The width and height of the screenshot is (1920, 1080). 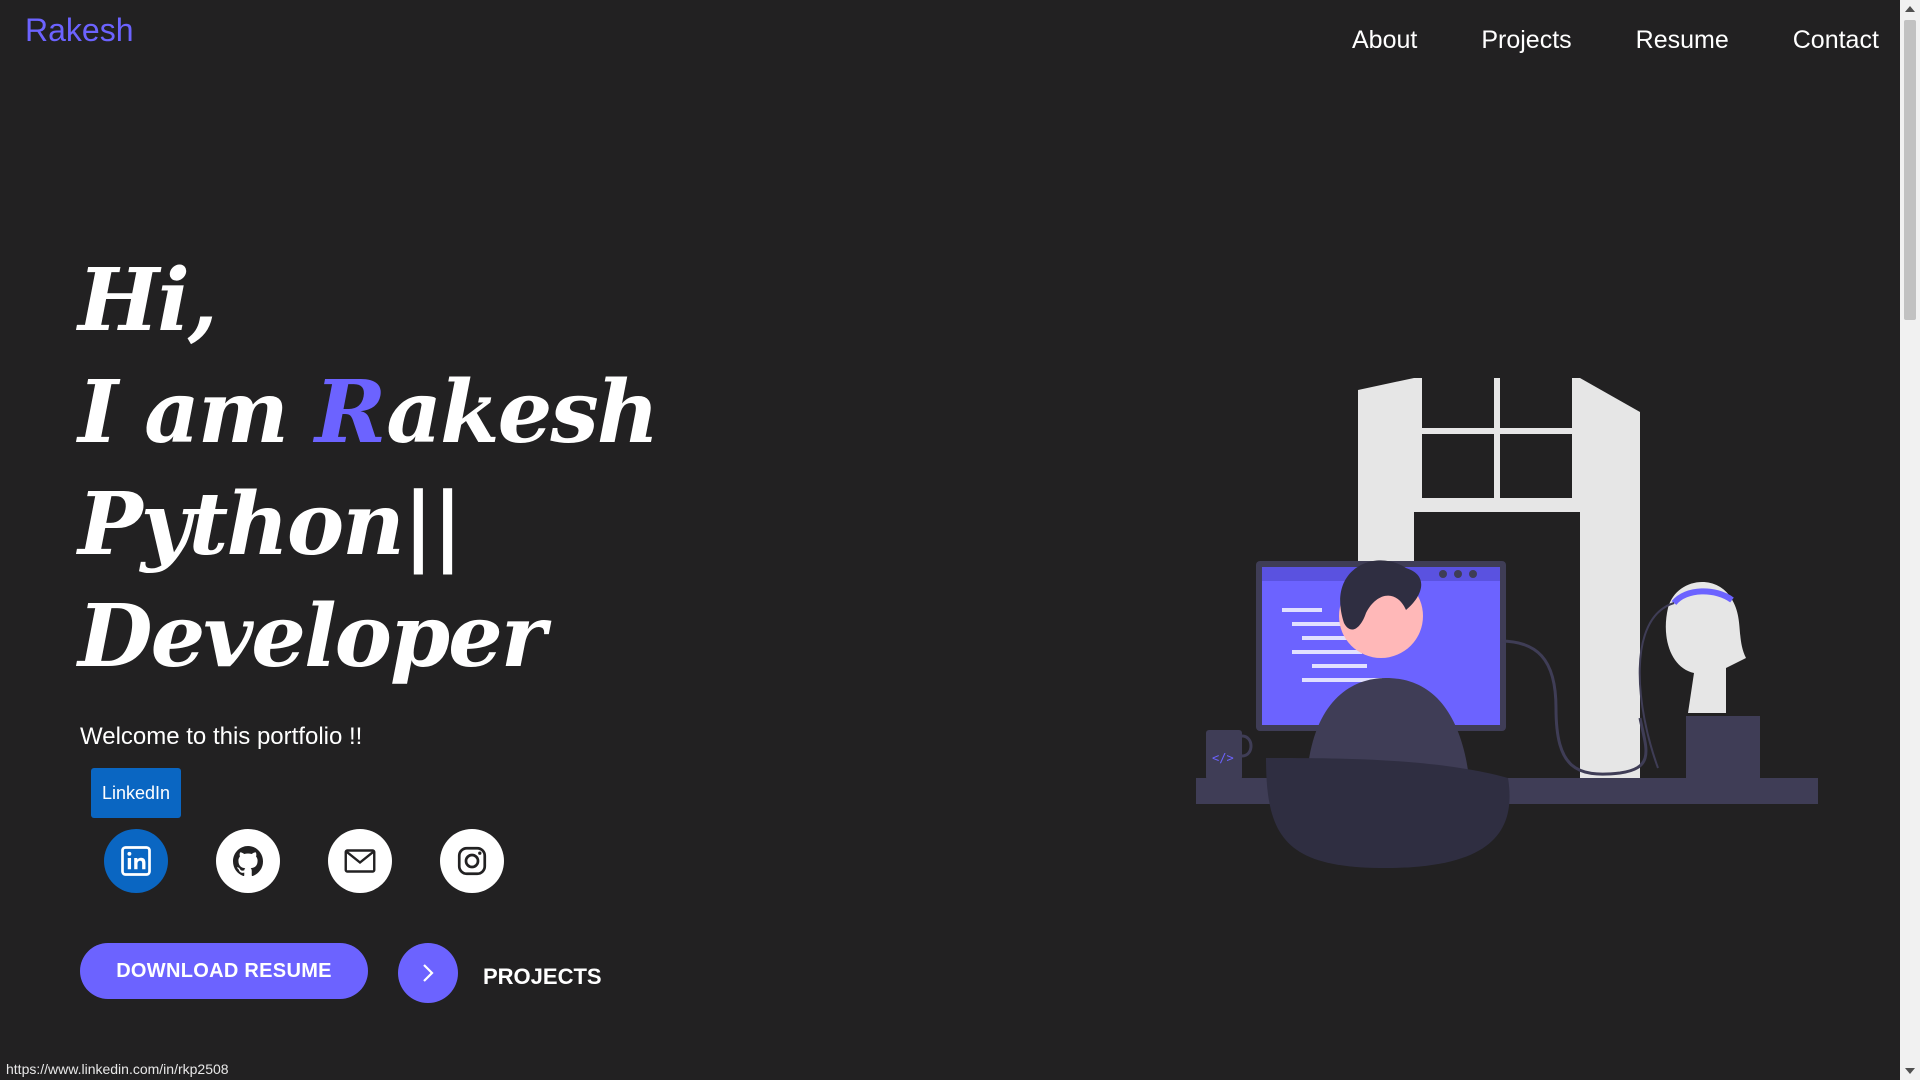 What do you see at coordinates (1910, 540) in the screenshot?
I see `page-scrollbar` at bounding box center [1910, 540].